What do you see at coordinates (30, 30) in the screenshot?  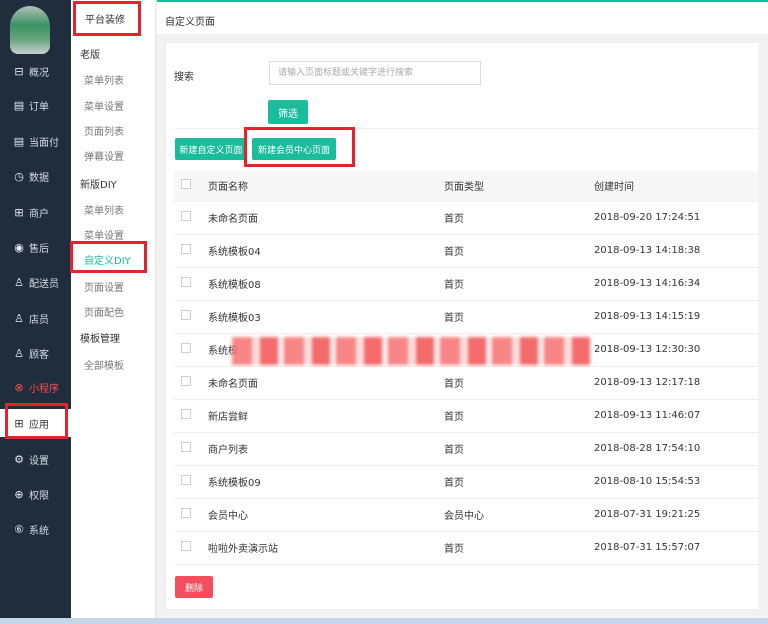 I see `avatar` at bounding box center [30, 30].